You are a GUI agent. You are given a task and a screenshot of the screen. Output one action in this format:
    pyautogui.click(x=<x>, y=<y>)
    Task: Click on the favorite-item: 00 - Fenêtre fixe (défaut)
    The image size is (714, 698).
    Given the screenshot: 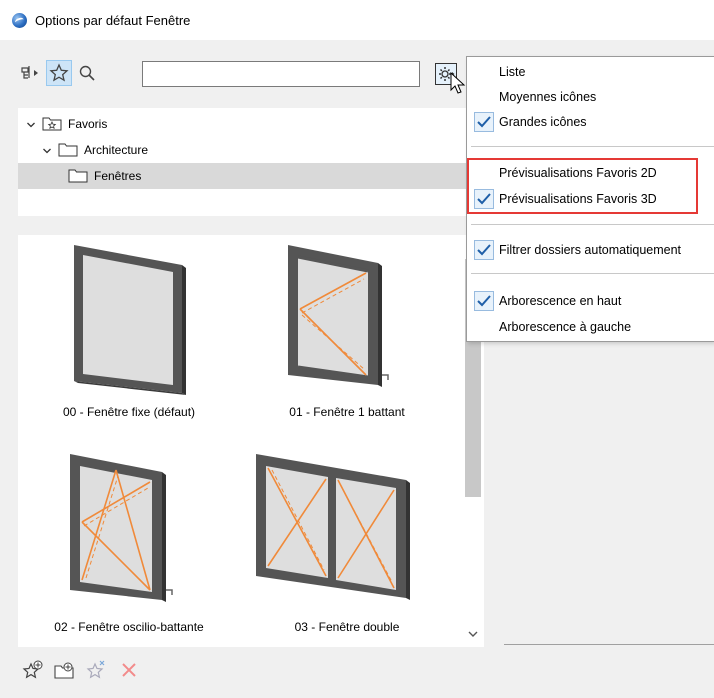 What is the action you would take?
    pyautogui.click(x=129, y=335)
    